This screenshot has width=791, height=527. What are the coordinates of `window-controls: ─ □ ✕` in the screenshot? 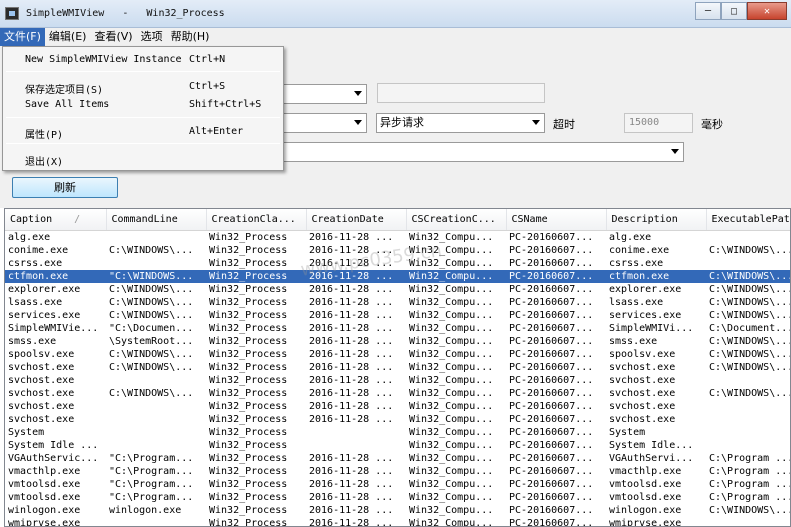 It's located at (741, 11).